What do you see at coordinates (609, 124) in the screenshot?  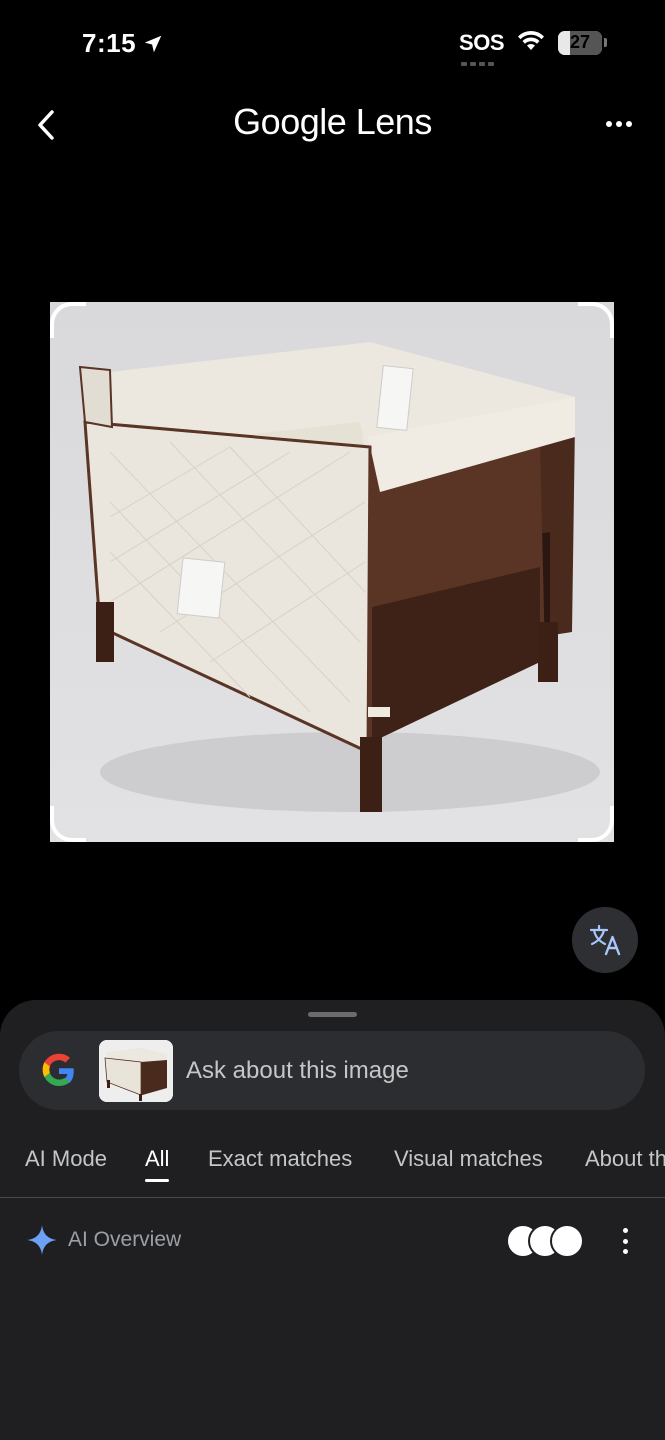 I see `more-horizontal-icon` at bounding box center [609, 124].